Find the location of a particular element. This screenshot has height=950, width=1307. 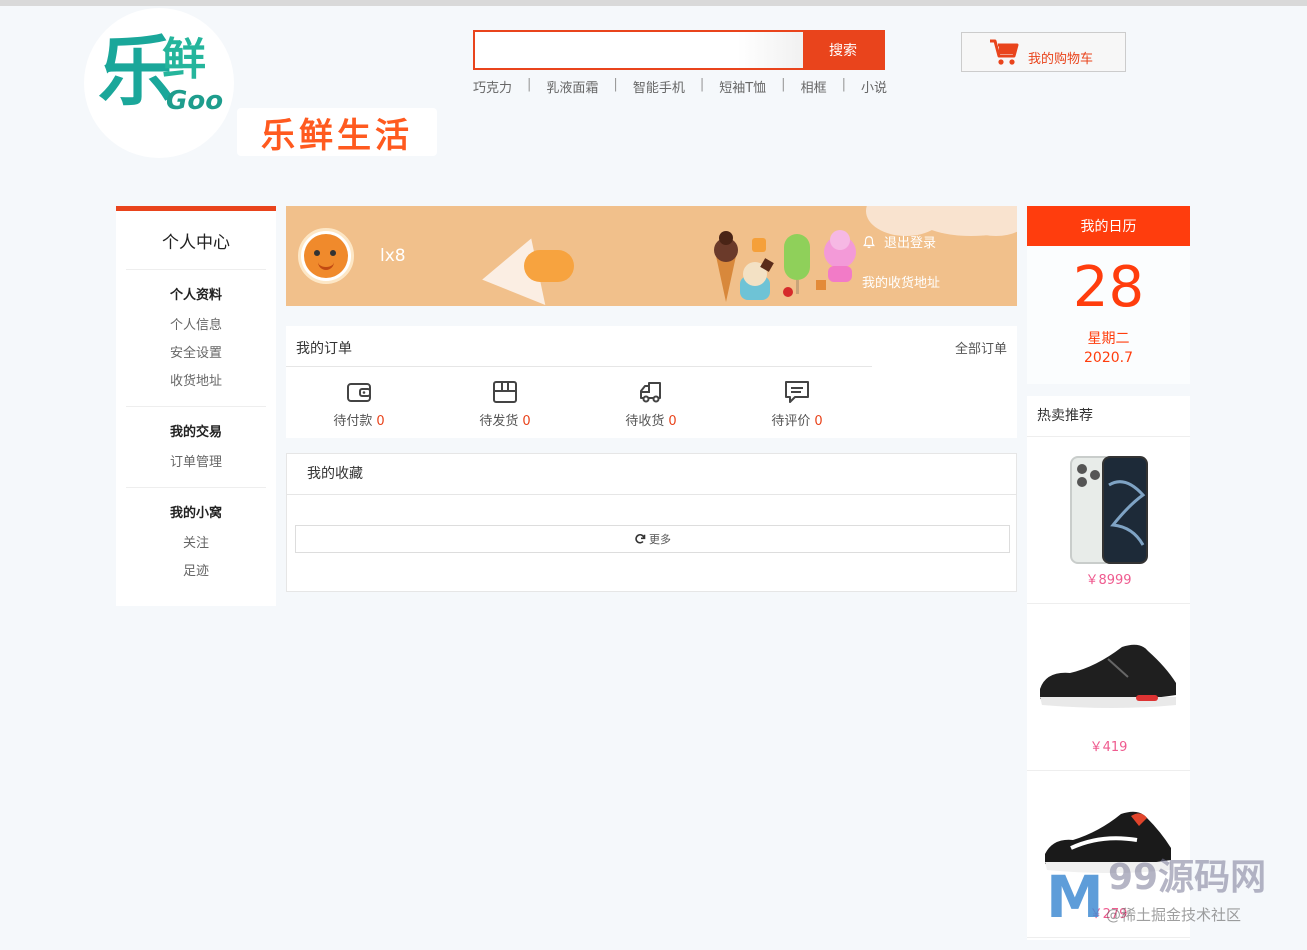

search-input is located at coordinates (639, 50).